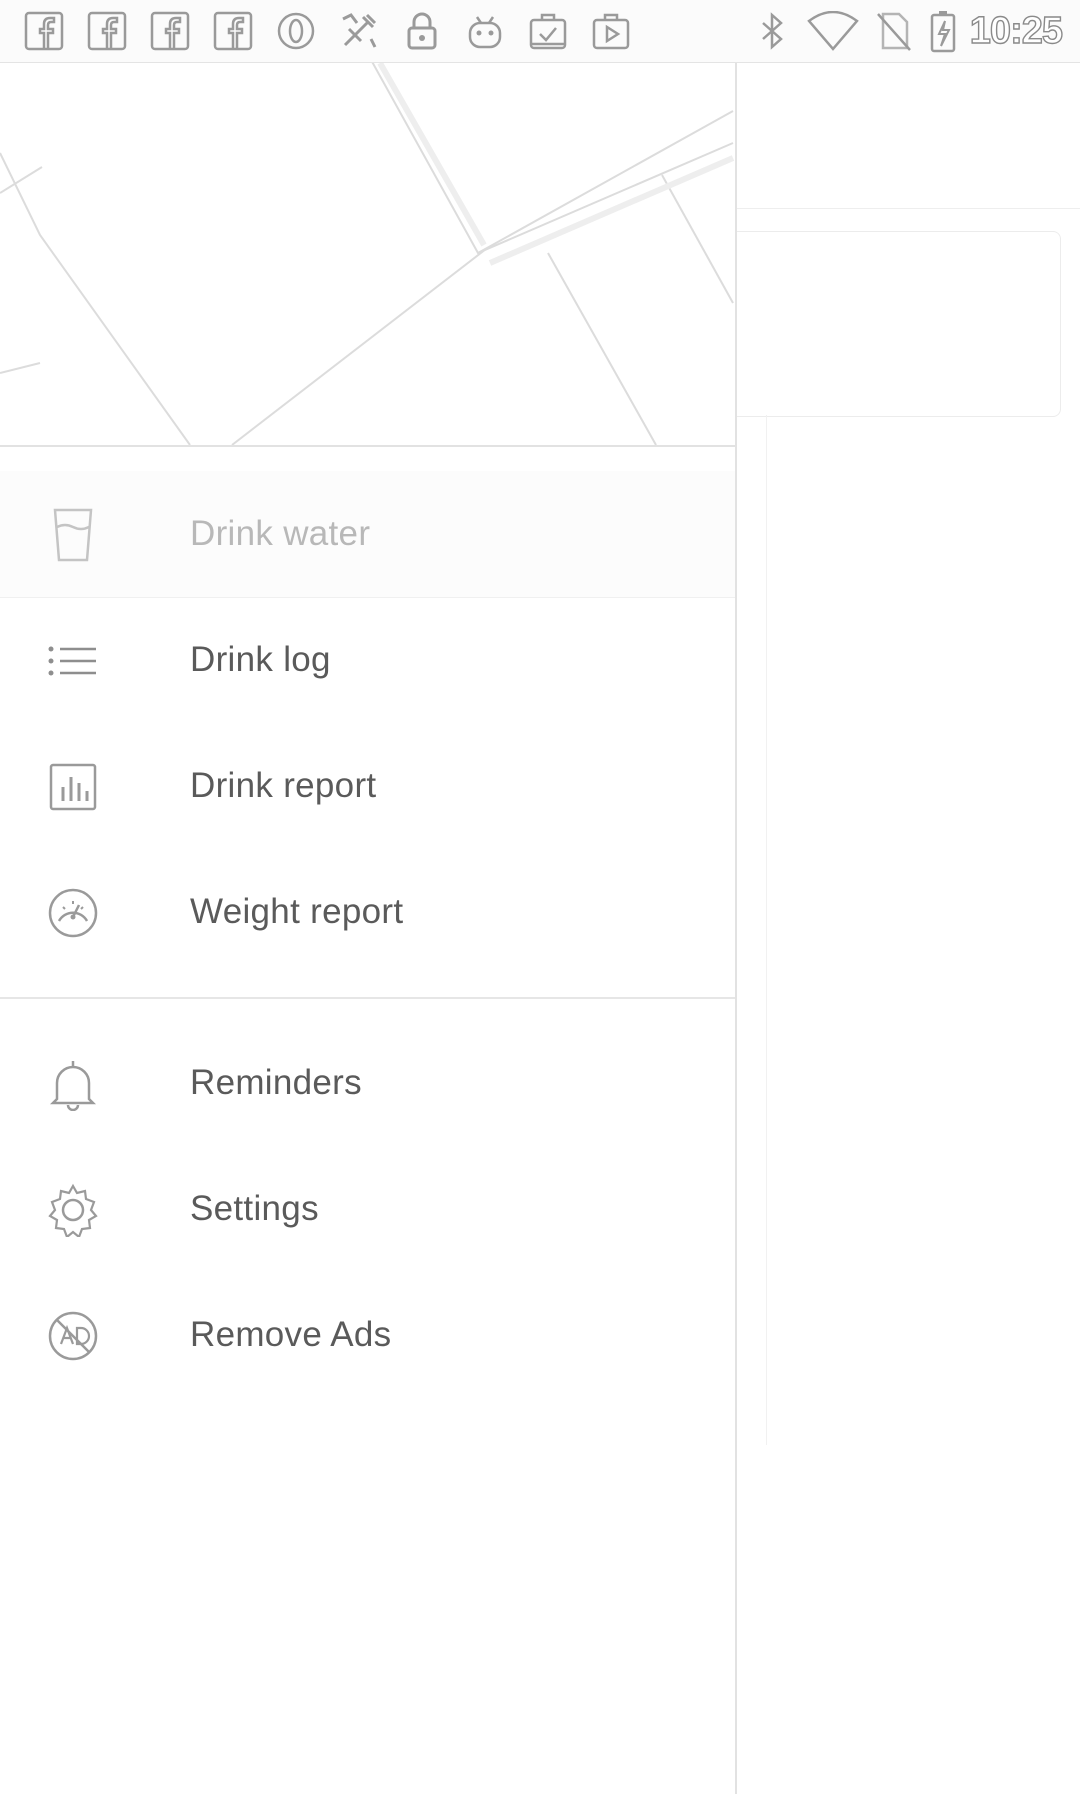  I want to click on status-bar: 10:25, so click(540, 31).